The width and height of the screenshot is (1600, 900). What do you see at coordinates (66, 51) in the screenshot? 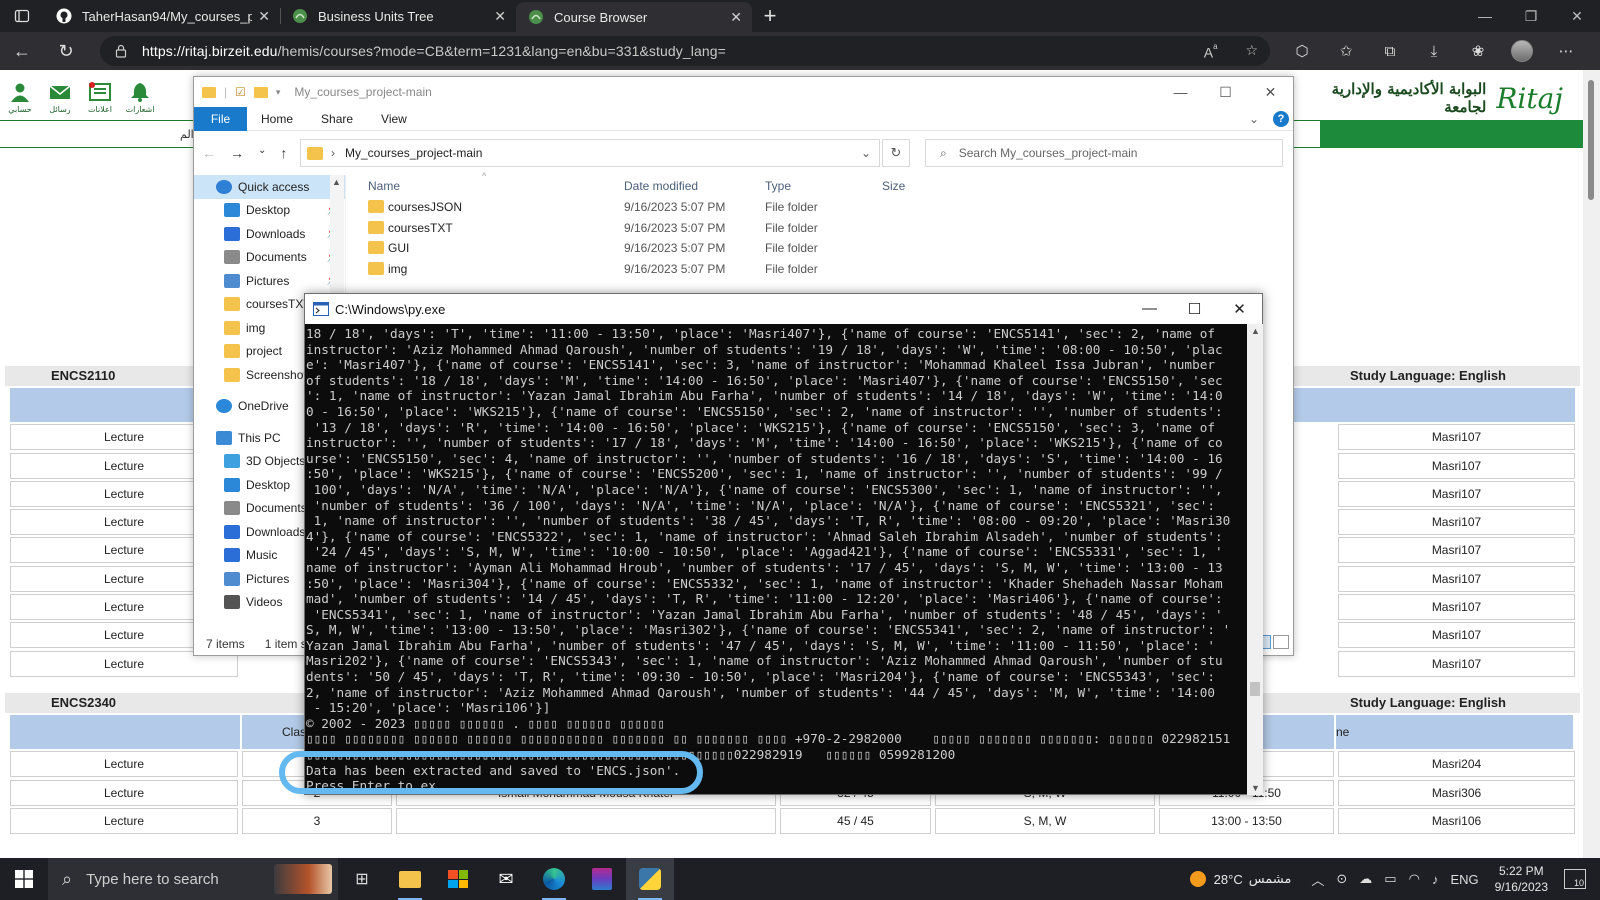
I see `reload-icon: ↻` at bounding box center [66, 51].